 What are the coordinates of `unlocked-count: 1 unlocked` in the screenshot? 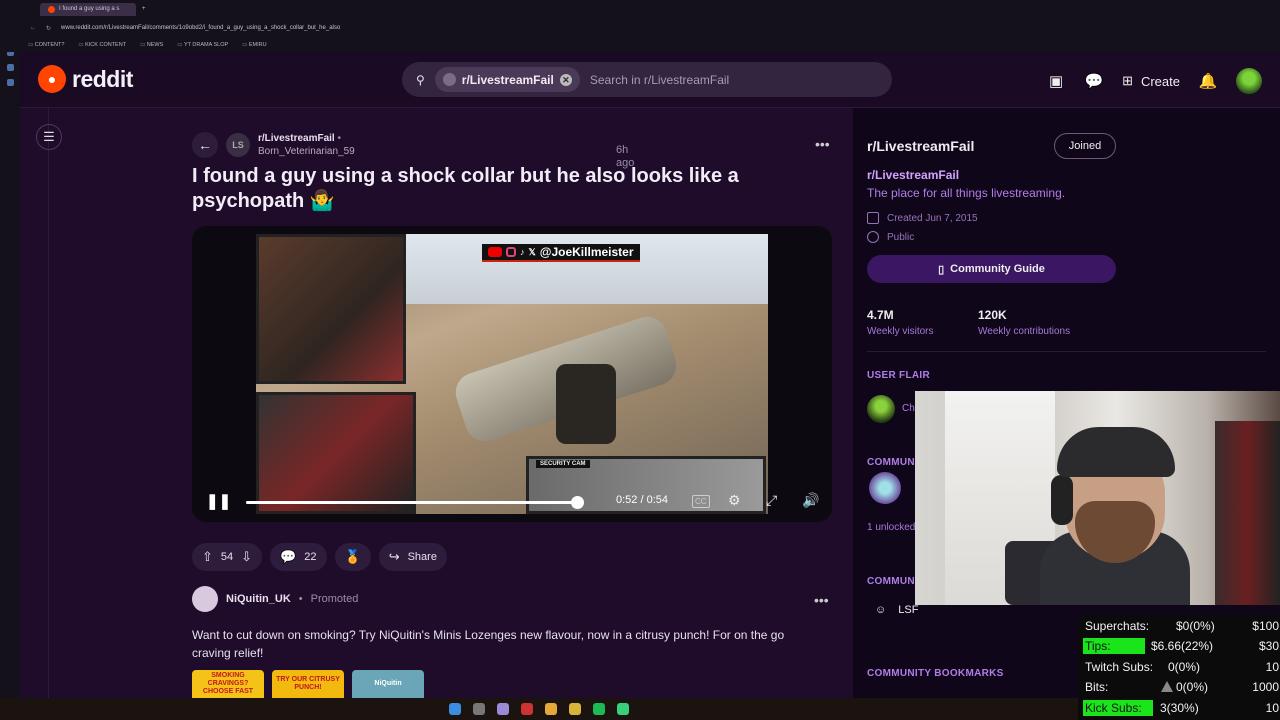 It's located at (891, 527).